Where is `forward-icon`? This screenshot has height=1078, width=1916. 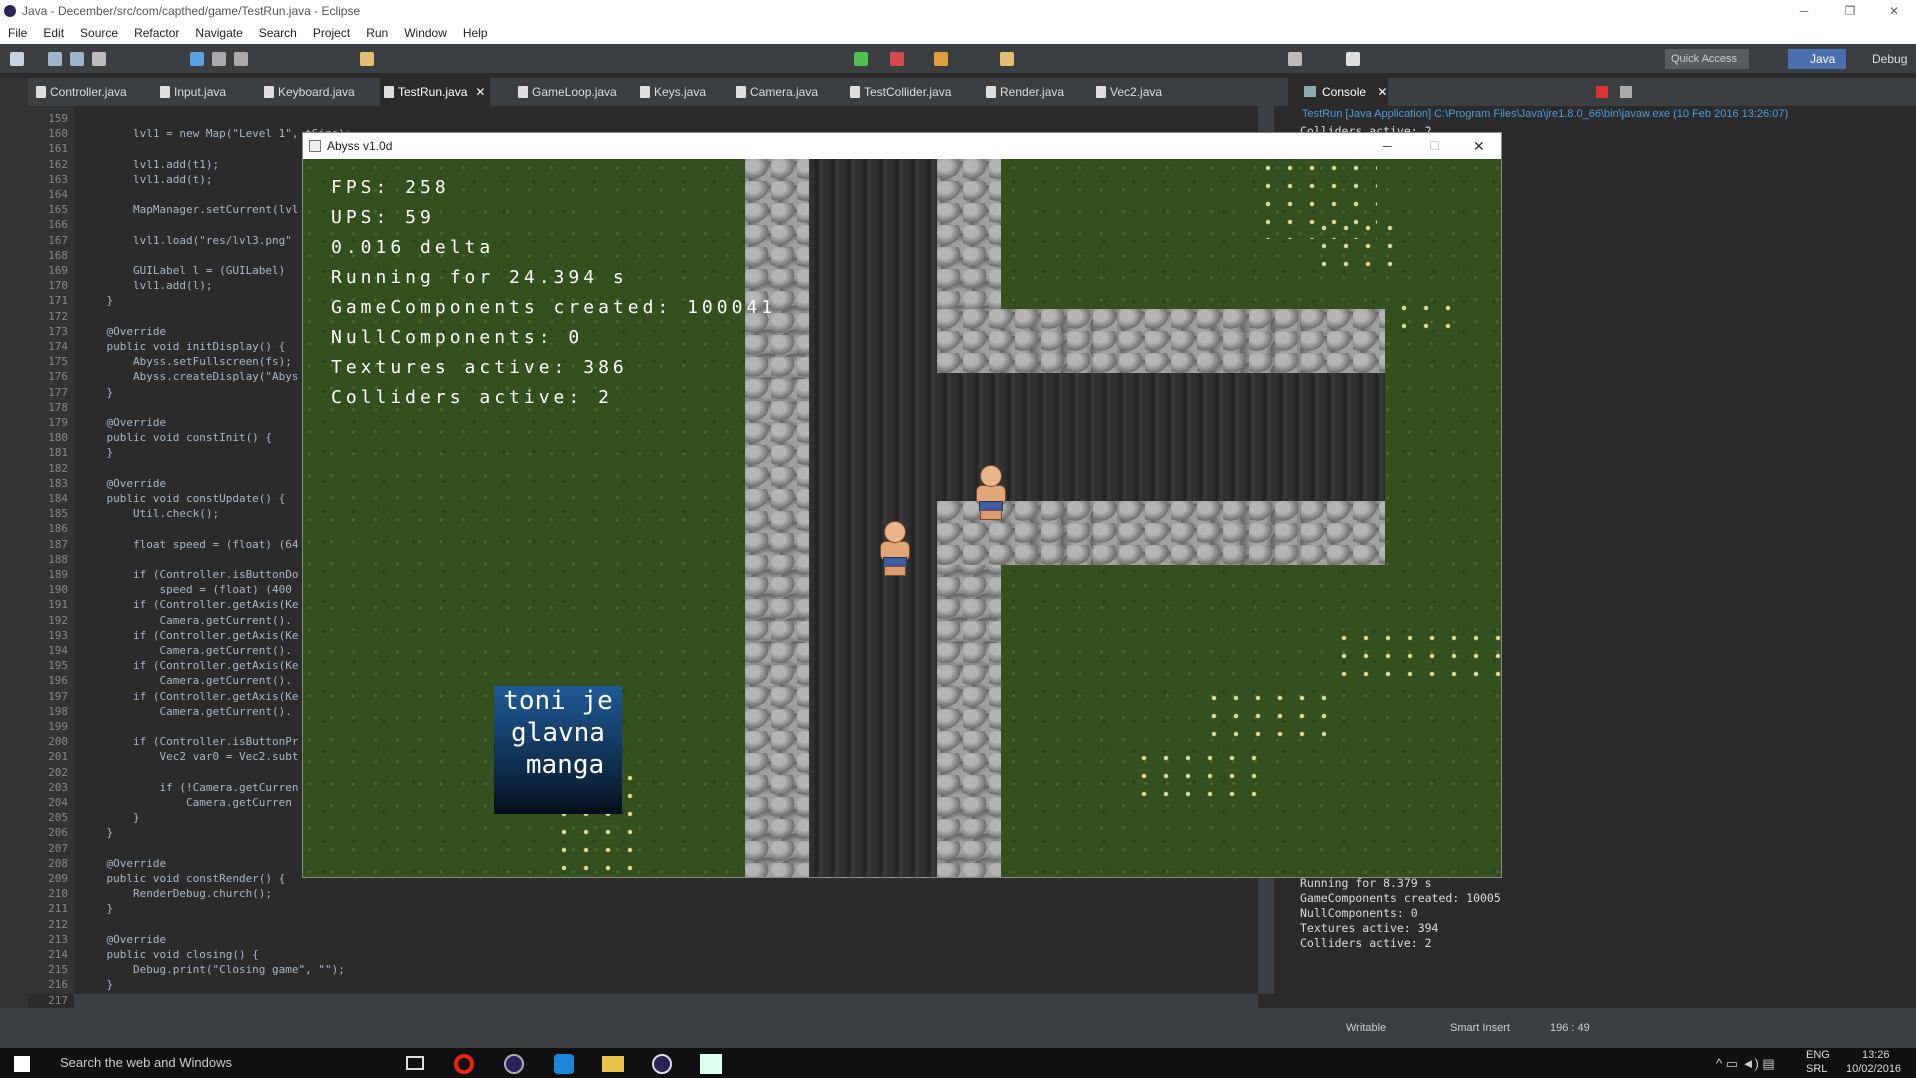
forward-icon is located at coordinates (1353, 59).